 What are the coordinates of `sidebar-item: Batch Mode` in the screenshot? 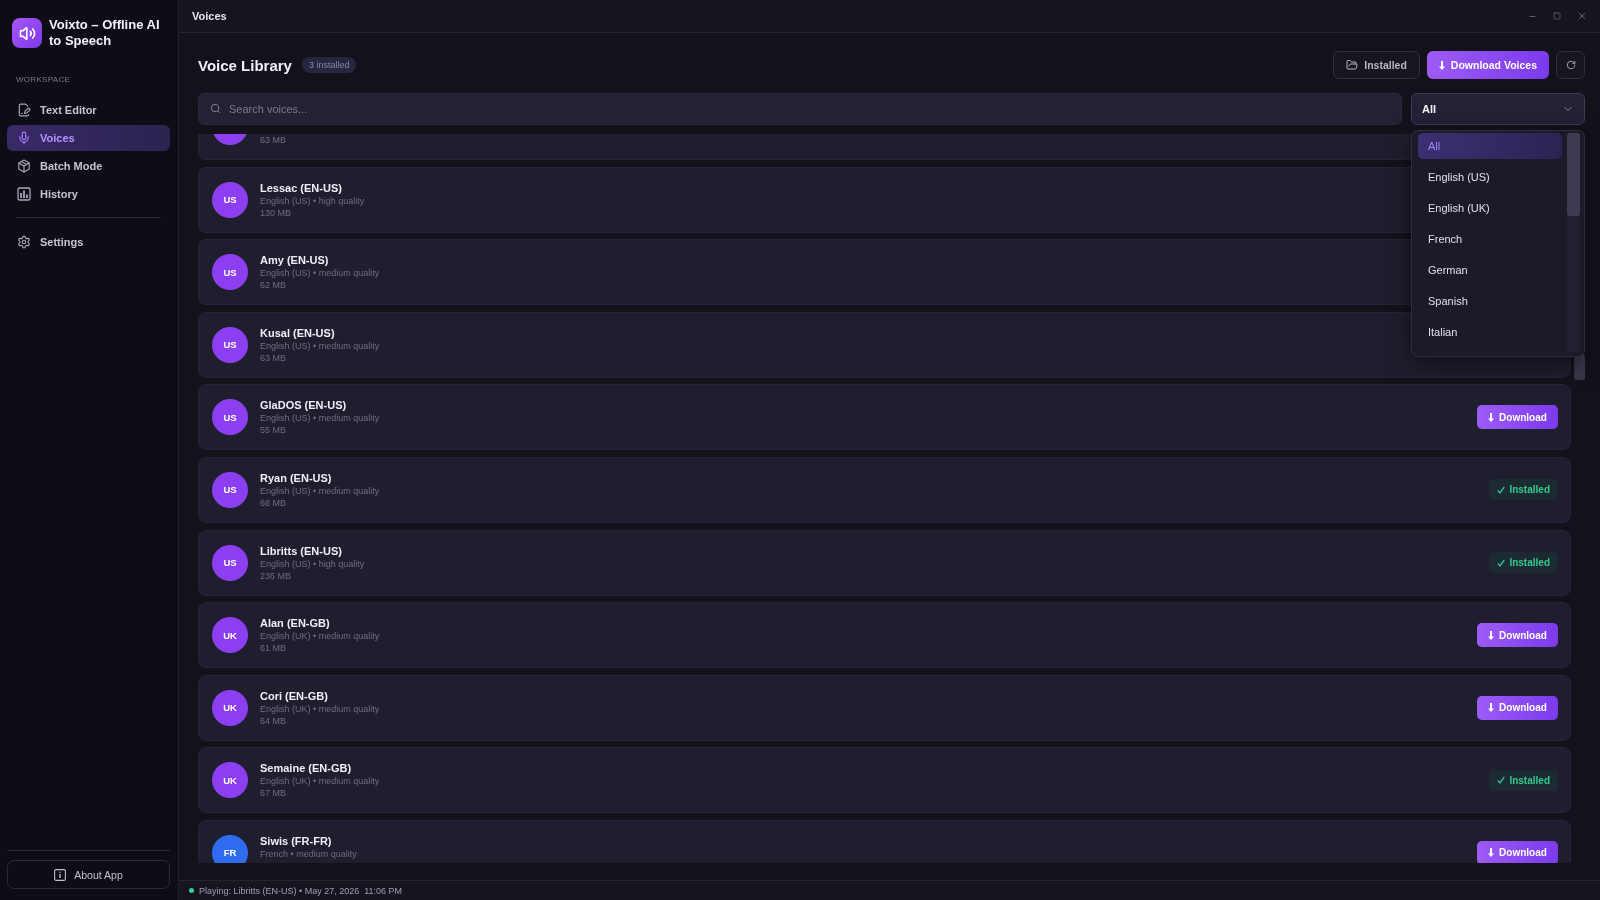 It's located at (88, 166).